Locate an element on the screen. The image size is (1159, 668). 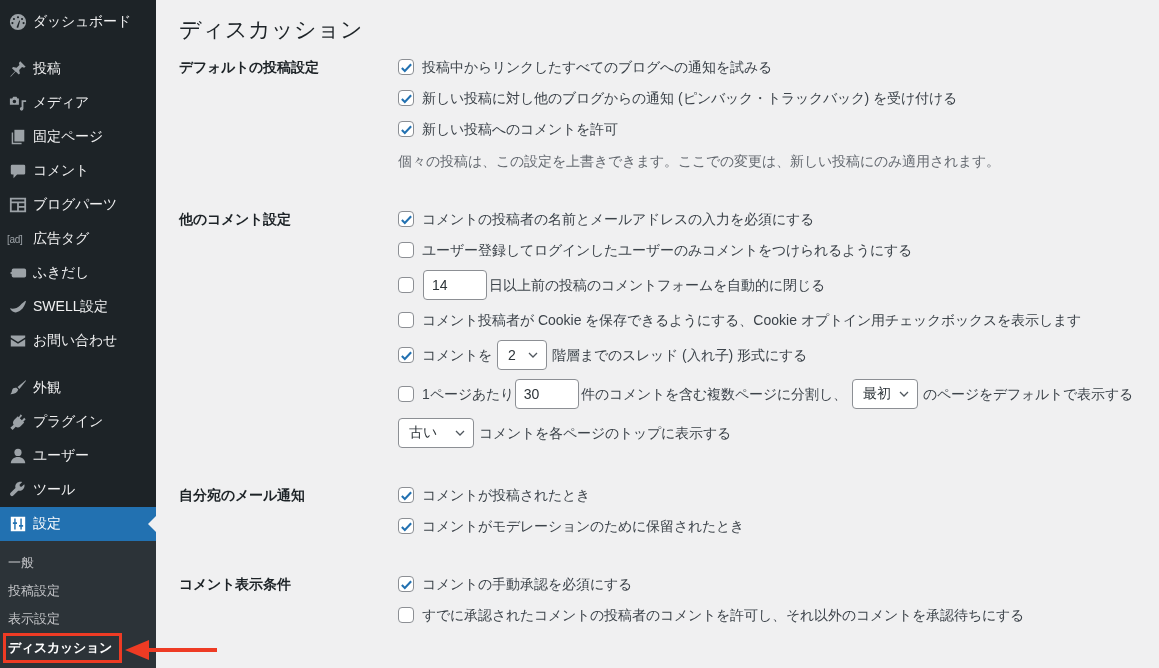
option-label: コメントの投稿者の名前とメールアドレスの入力を必須にする is located at coordinates (618, 219).